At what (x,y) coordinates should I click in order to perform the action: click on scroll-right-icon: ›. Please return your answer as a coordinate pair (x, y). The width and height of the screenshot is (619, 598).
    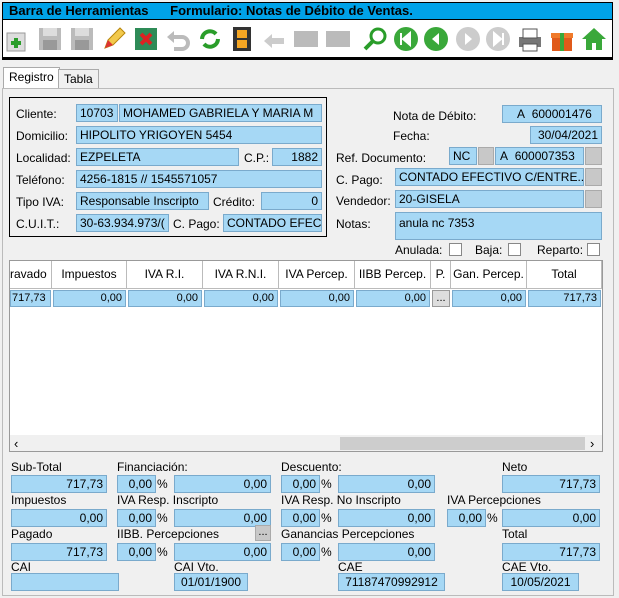
    Looking at the image, I should click on (592, 443).